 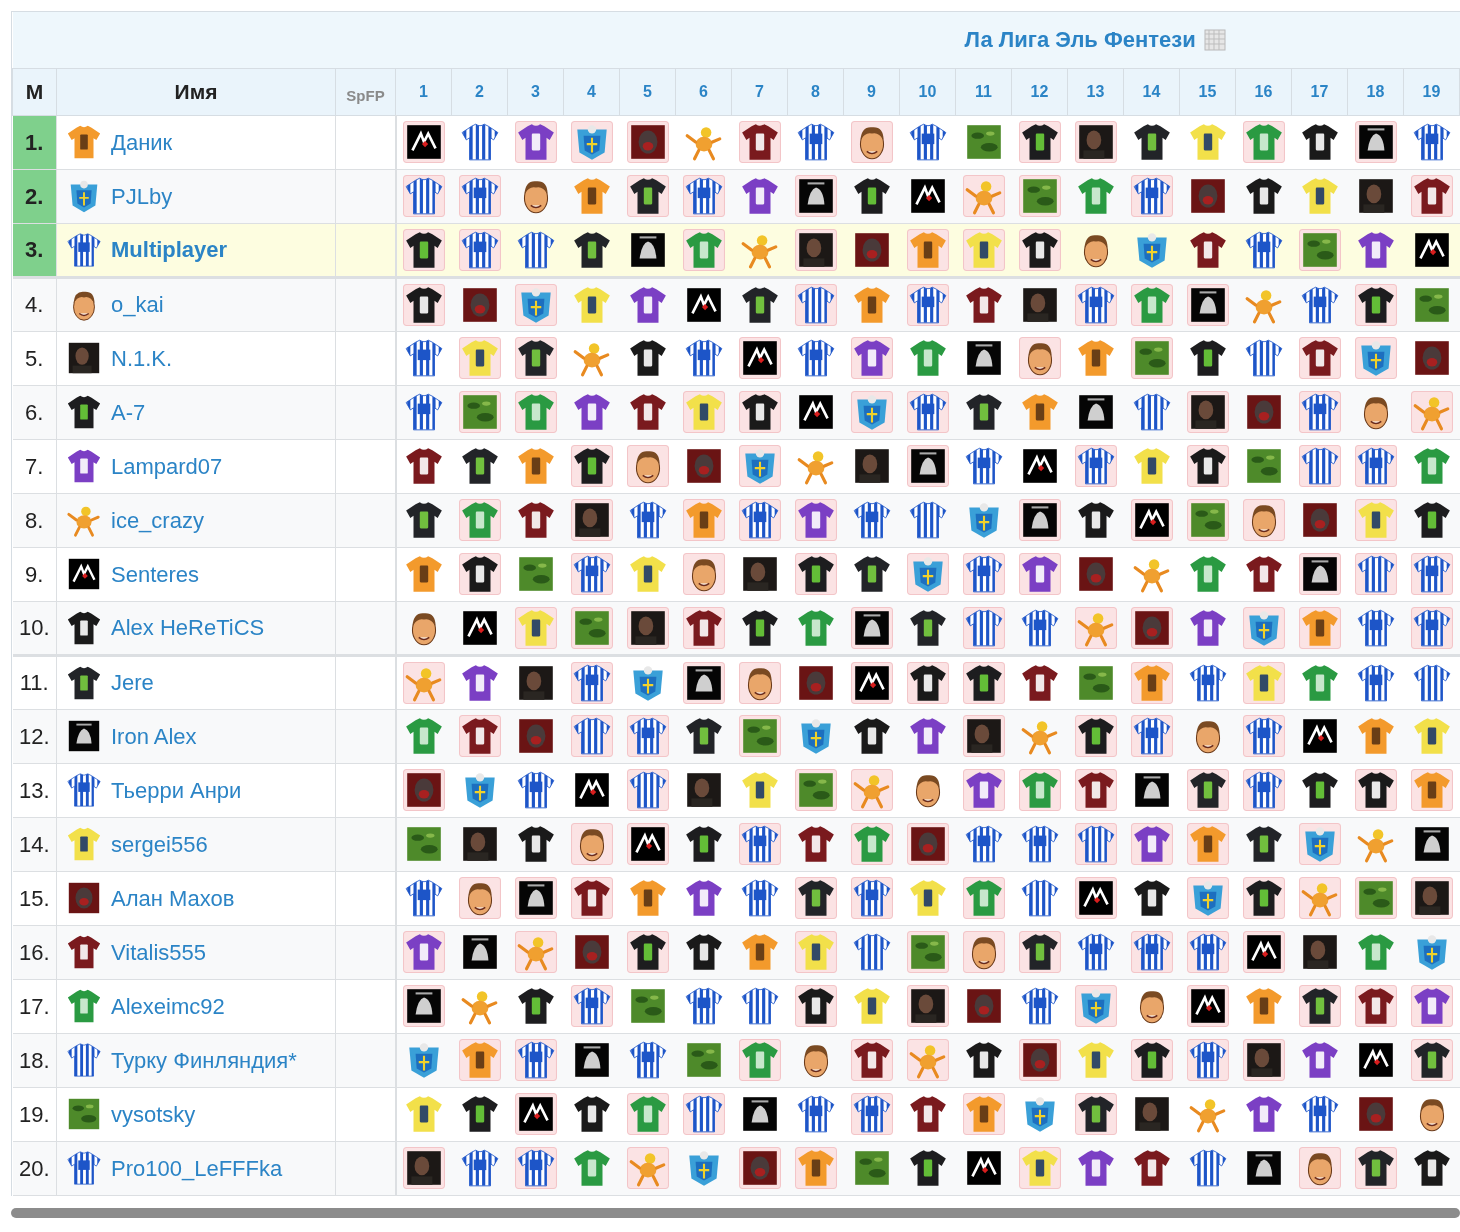 What do you see at coordinates (759, 91) in the screenshot?
I see `round-number: 7` at bounding box center [759, 91].